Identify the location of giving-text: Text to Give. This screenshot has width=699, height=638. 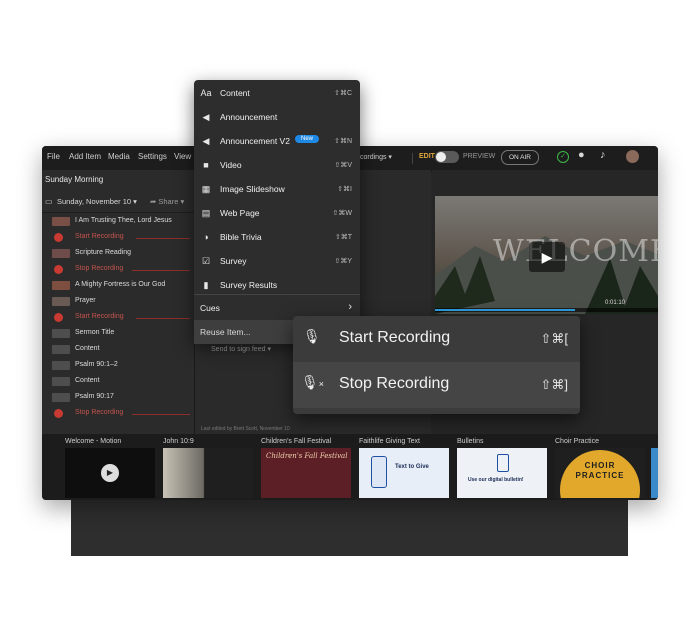
(412, 467).